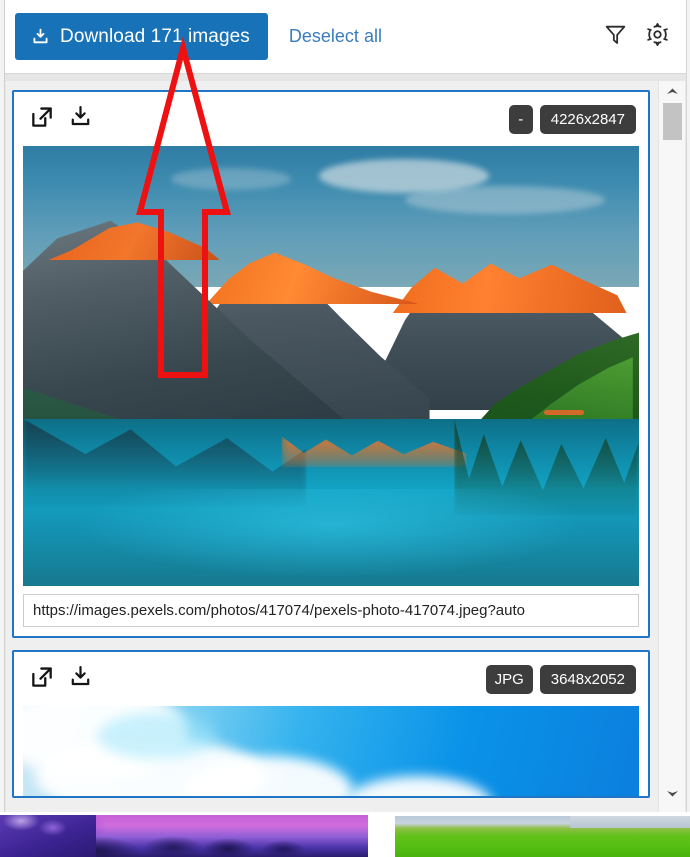 The height and width of the screenshot is (857, 690). I want to click on scroll-thumb, so click(672, 121).